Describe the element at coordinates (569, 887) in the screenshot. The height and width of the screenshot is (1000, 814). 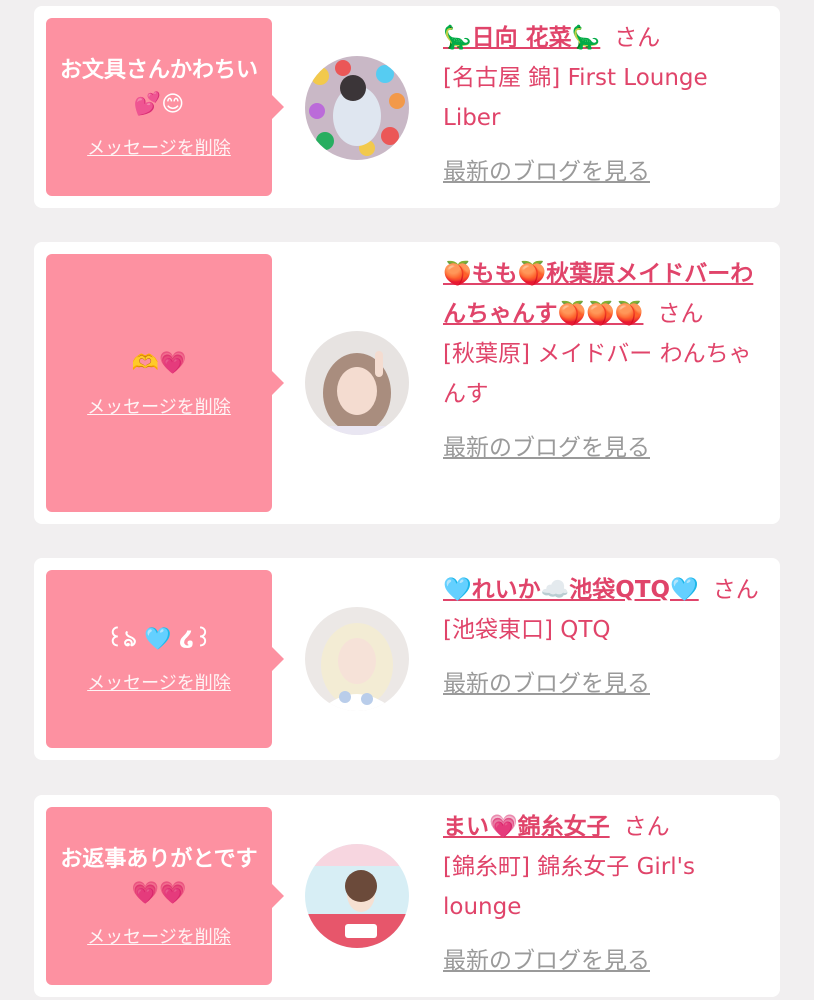
I see `shop-label: [錦糸町] 錦糸女子 Girl's lounge` at that location.